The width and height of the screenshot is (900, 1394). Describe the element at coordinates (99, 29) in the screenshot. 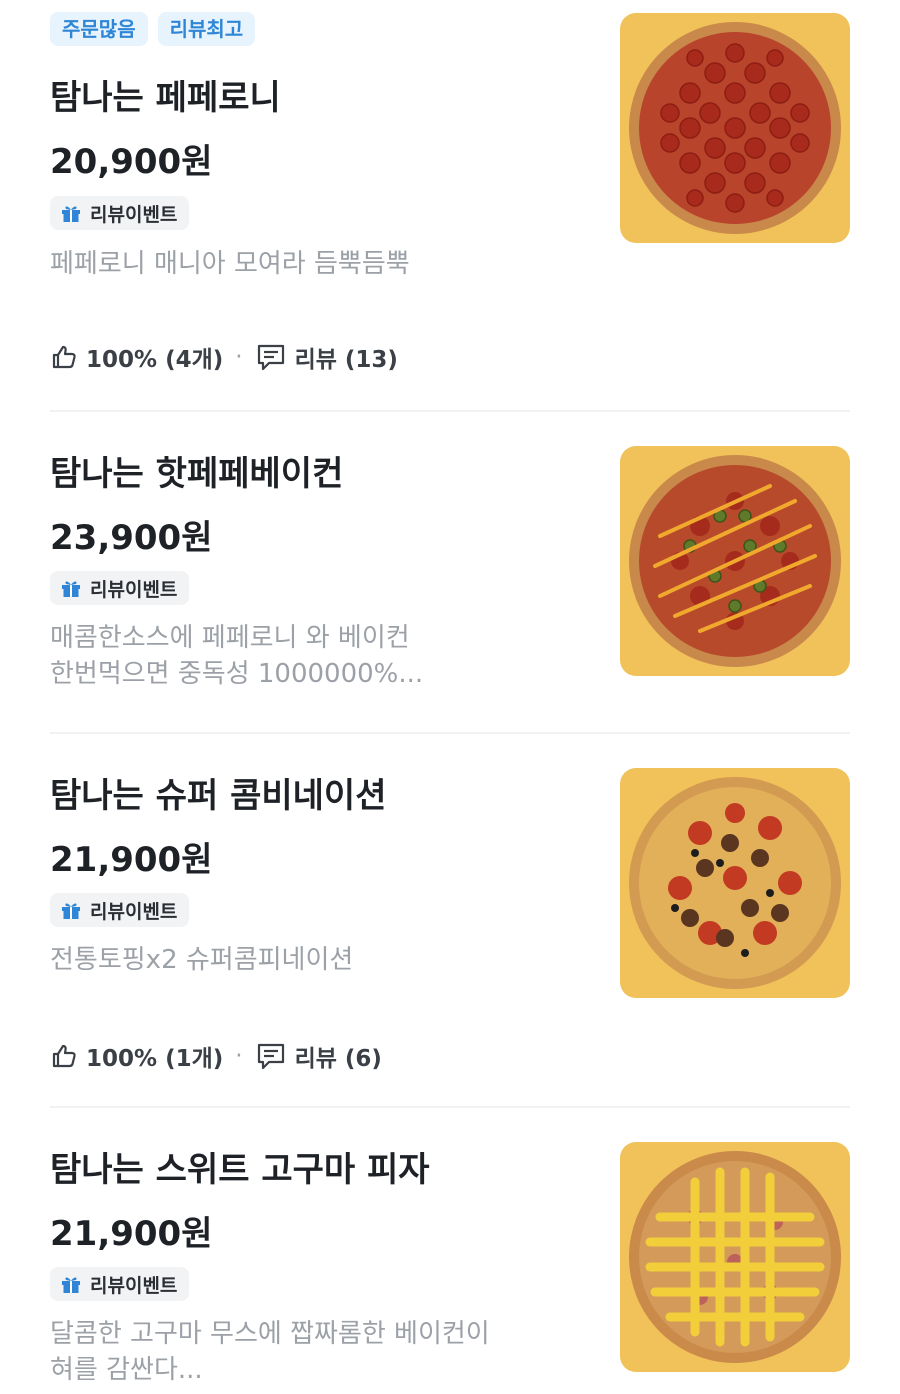

I see `badge-popular: 주문많음` at that location.